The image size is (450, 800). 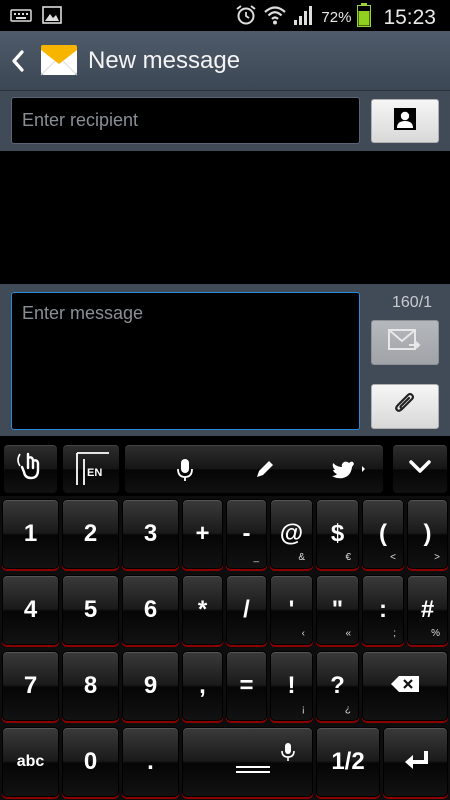 I want to click on chevron-left-icon, so click(x=18, y=63).